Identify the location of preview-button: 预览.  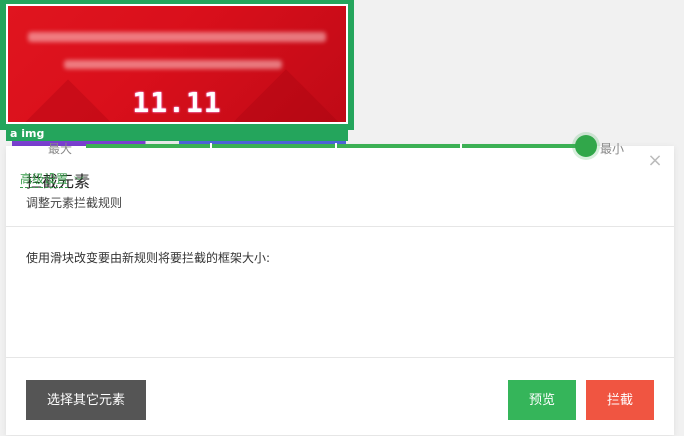
(542, 400).